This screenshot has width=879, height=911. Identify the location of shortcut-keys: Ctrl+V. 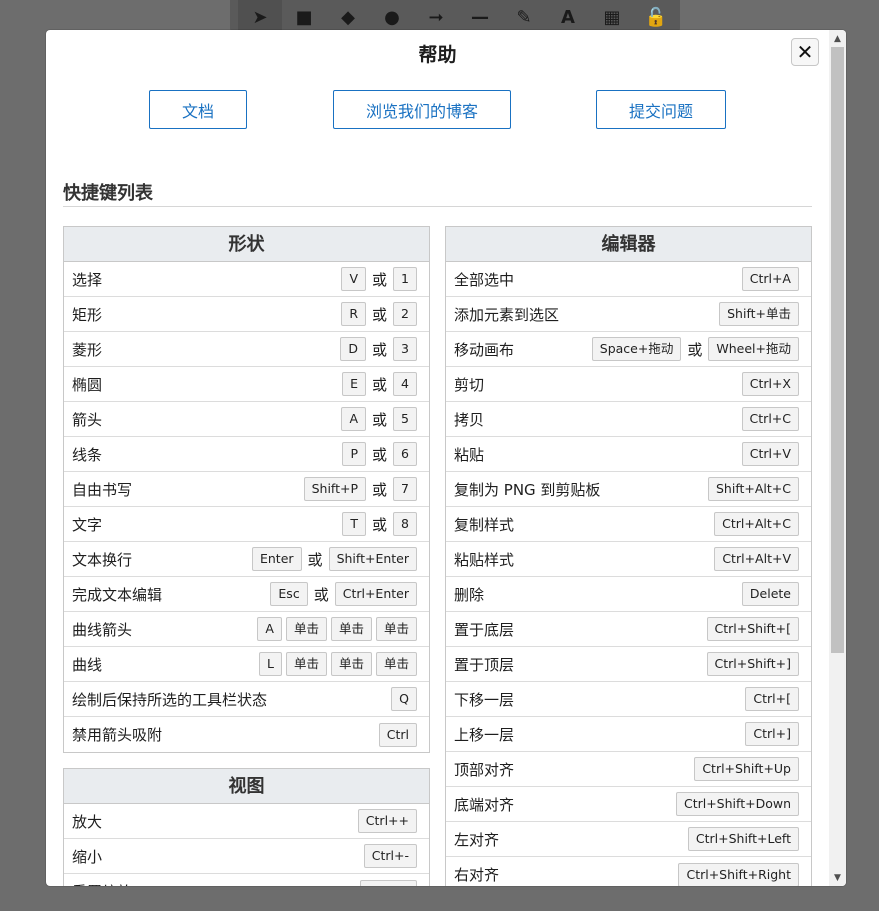
(770, 454).